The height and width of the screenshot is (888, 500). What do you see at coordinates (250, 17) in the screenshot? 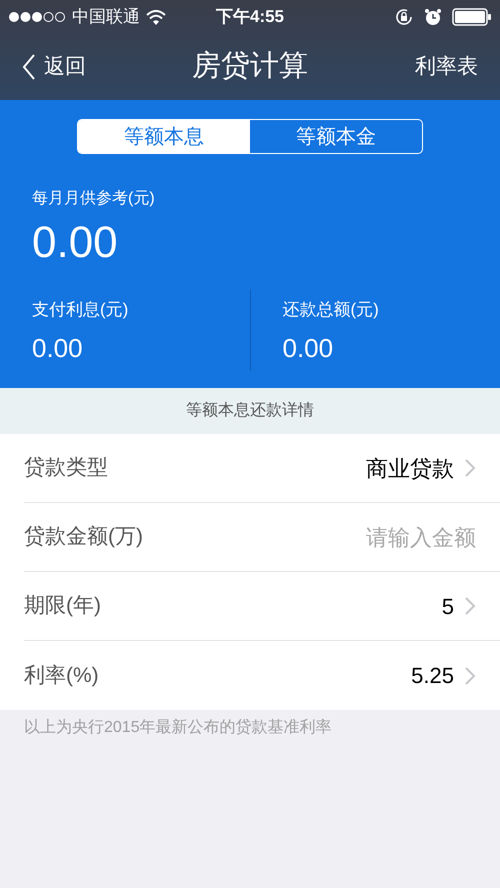
I see `status-time: 下午4:55` at bounding box center [250, 17].